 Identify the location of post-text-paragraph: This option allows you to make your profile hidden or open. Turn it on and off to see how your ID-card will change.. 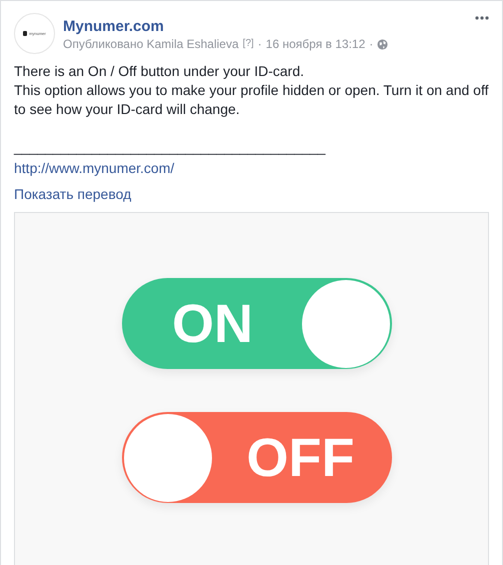
(251, 100).